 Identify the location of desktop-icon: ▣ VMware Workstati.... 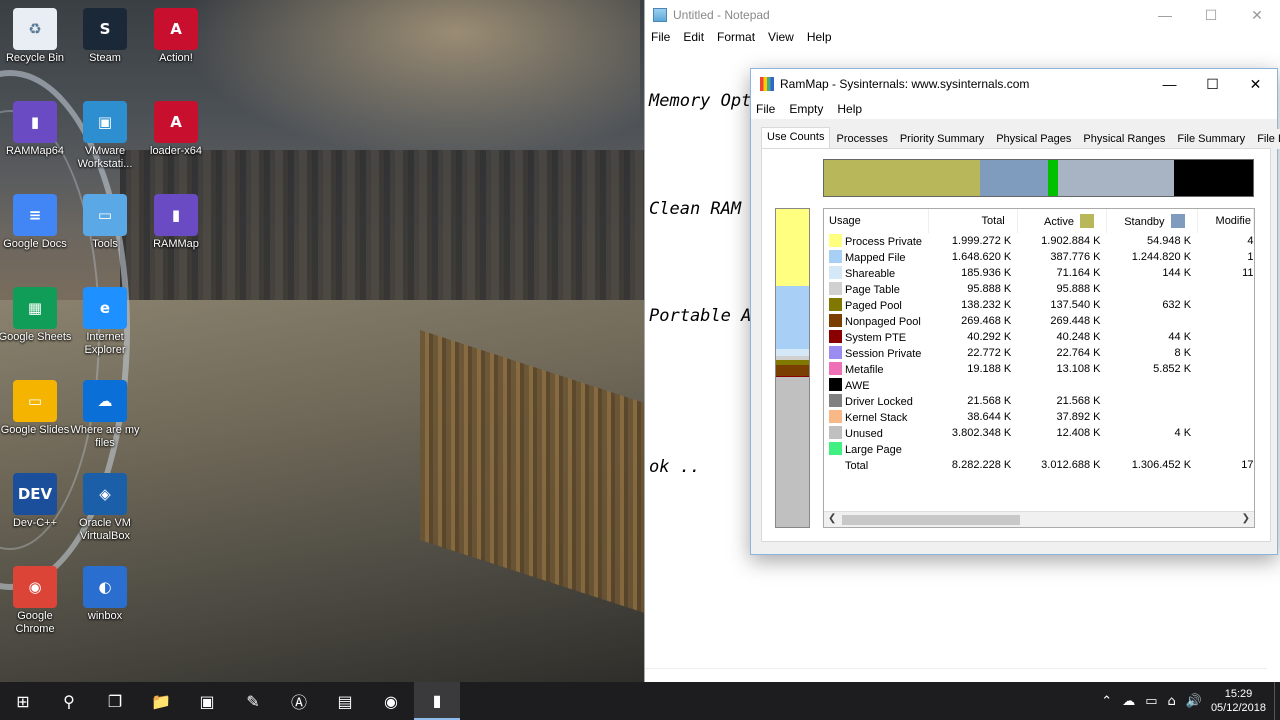
(105, 136).